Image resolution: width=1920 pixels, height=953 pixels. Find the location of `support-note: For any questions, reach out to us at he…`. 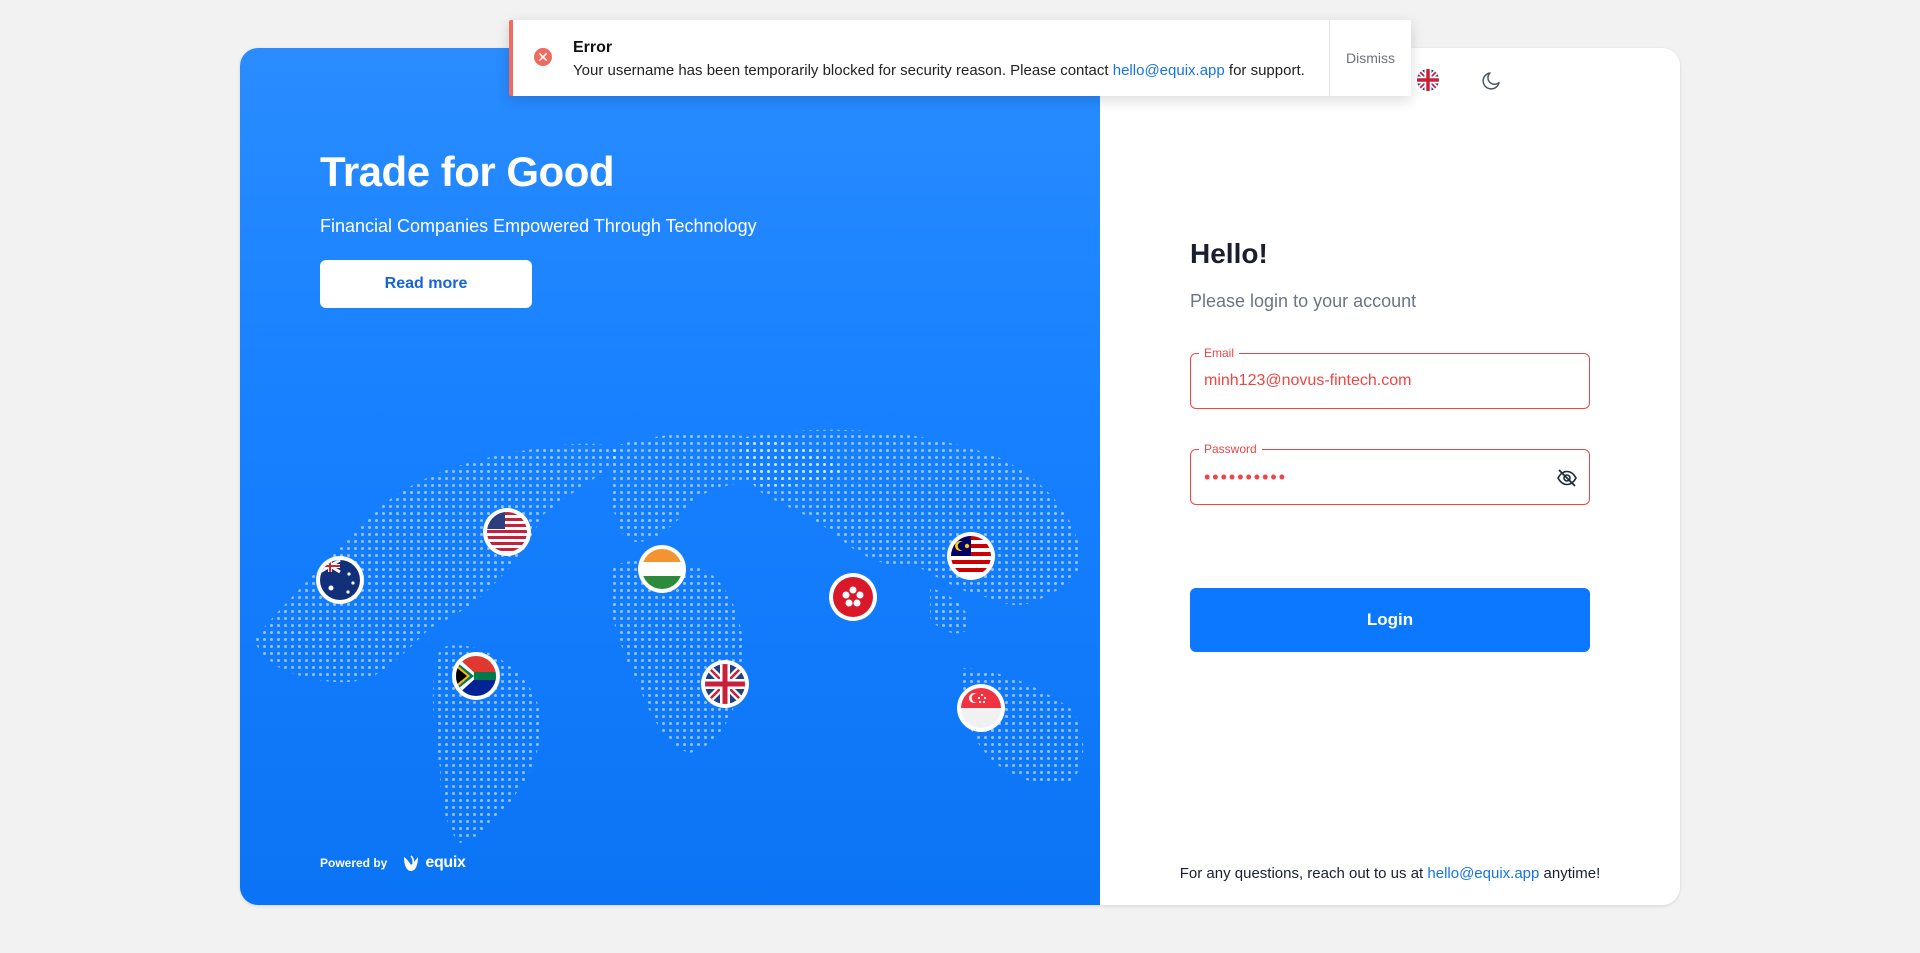

support-note: For any questions, reach out to us at he… is located at coordinates (1390, 873).